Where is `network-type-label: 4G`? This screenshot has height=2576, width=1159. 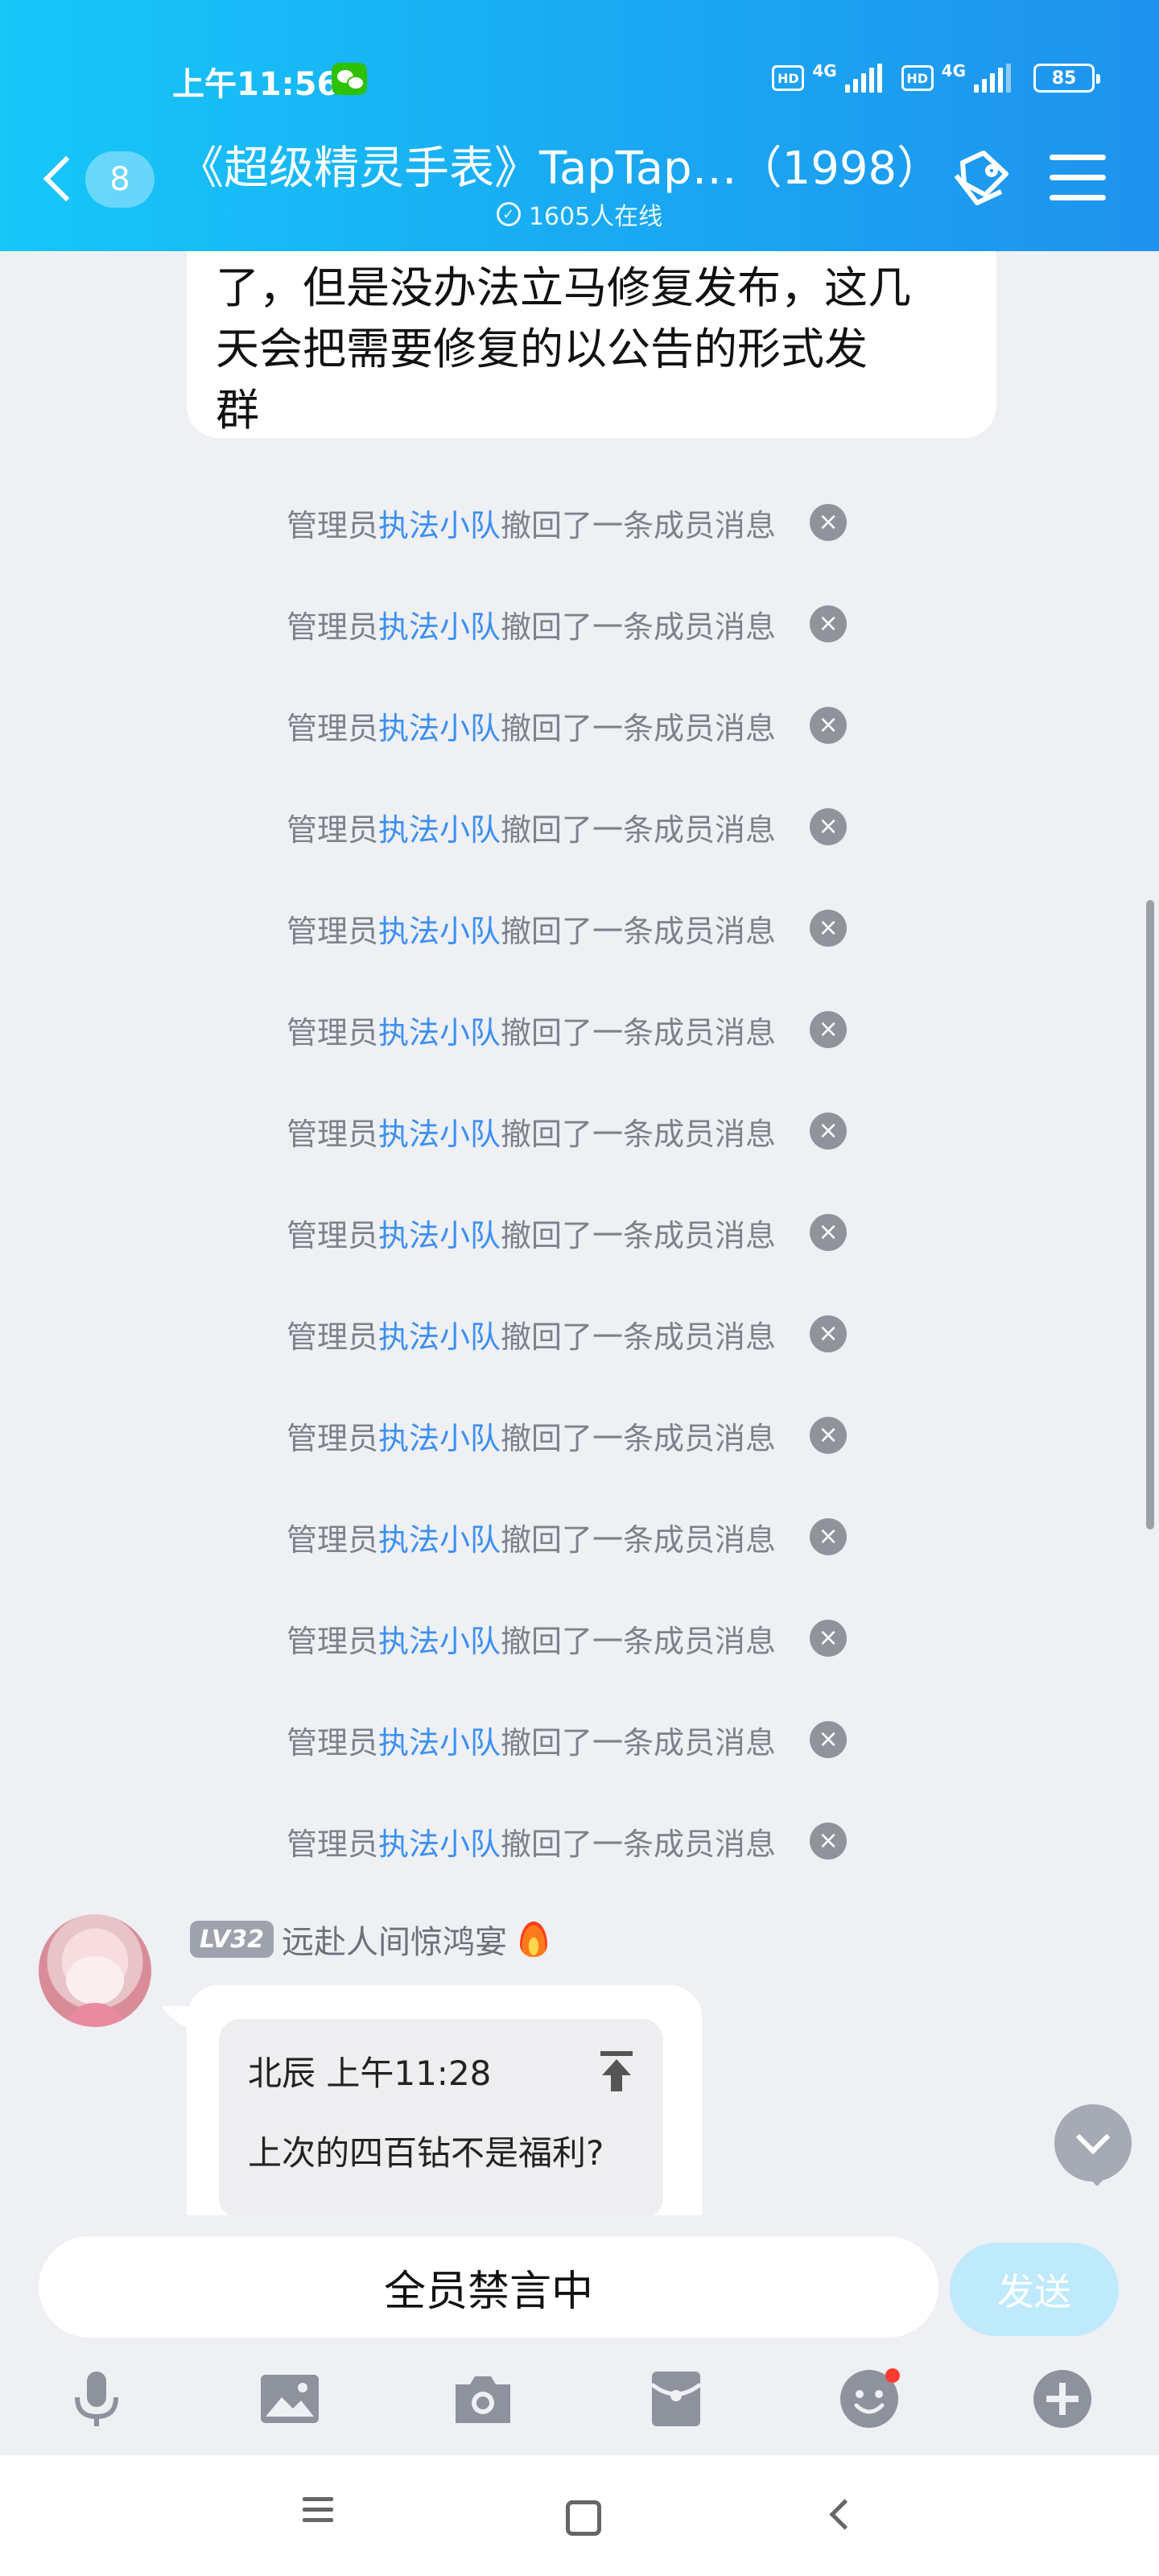 network-type-label: 4G is located at coordinates (824, 70).